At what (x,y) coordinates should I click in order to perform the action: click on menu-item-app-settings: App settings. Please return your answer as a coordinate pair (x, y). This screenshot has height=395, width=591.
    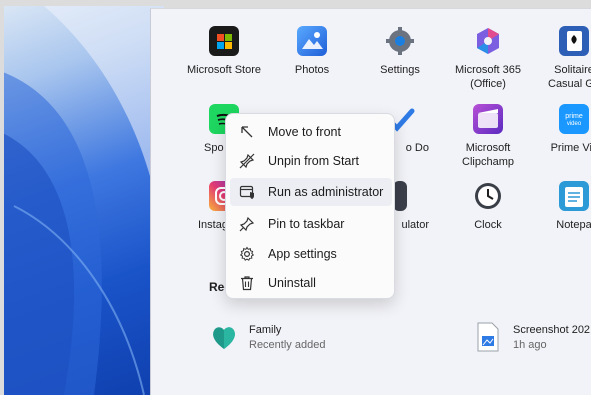
    Looking at the image, I should click on (311, 254).